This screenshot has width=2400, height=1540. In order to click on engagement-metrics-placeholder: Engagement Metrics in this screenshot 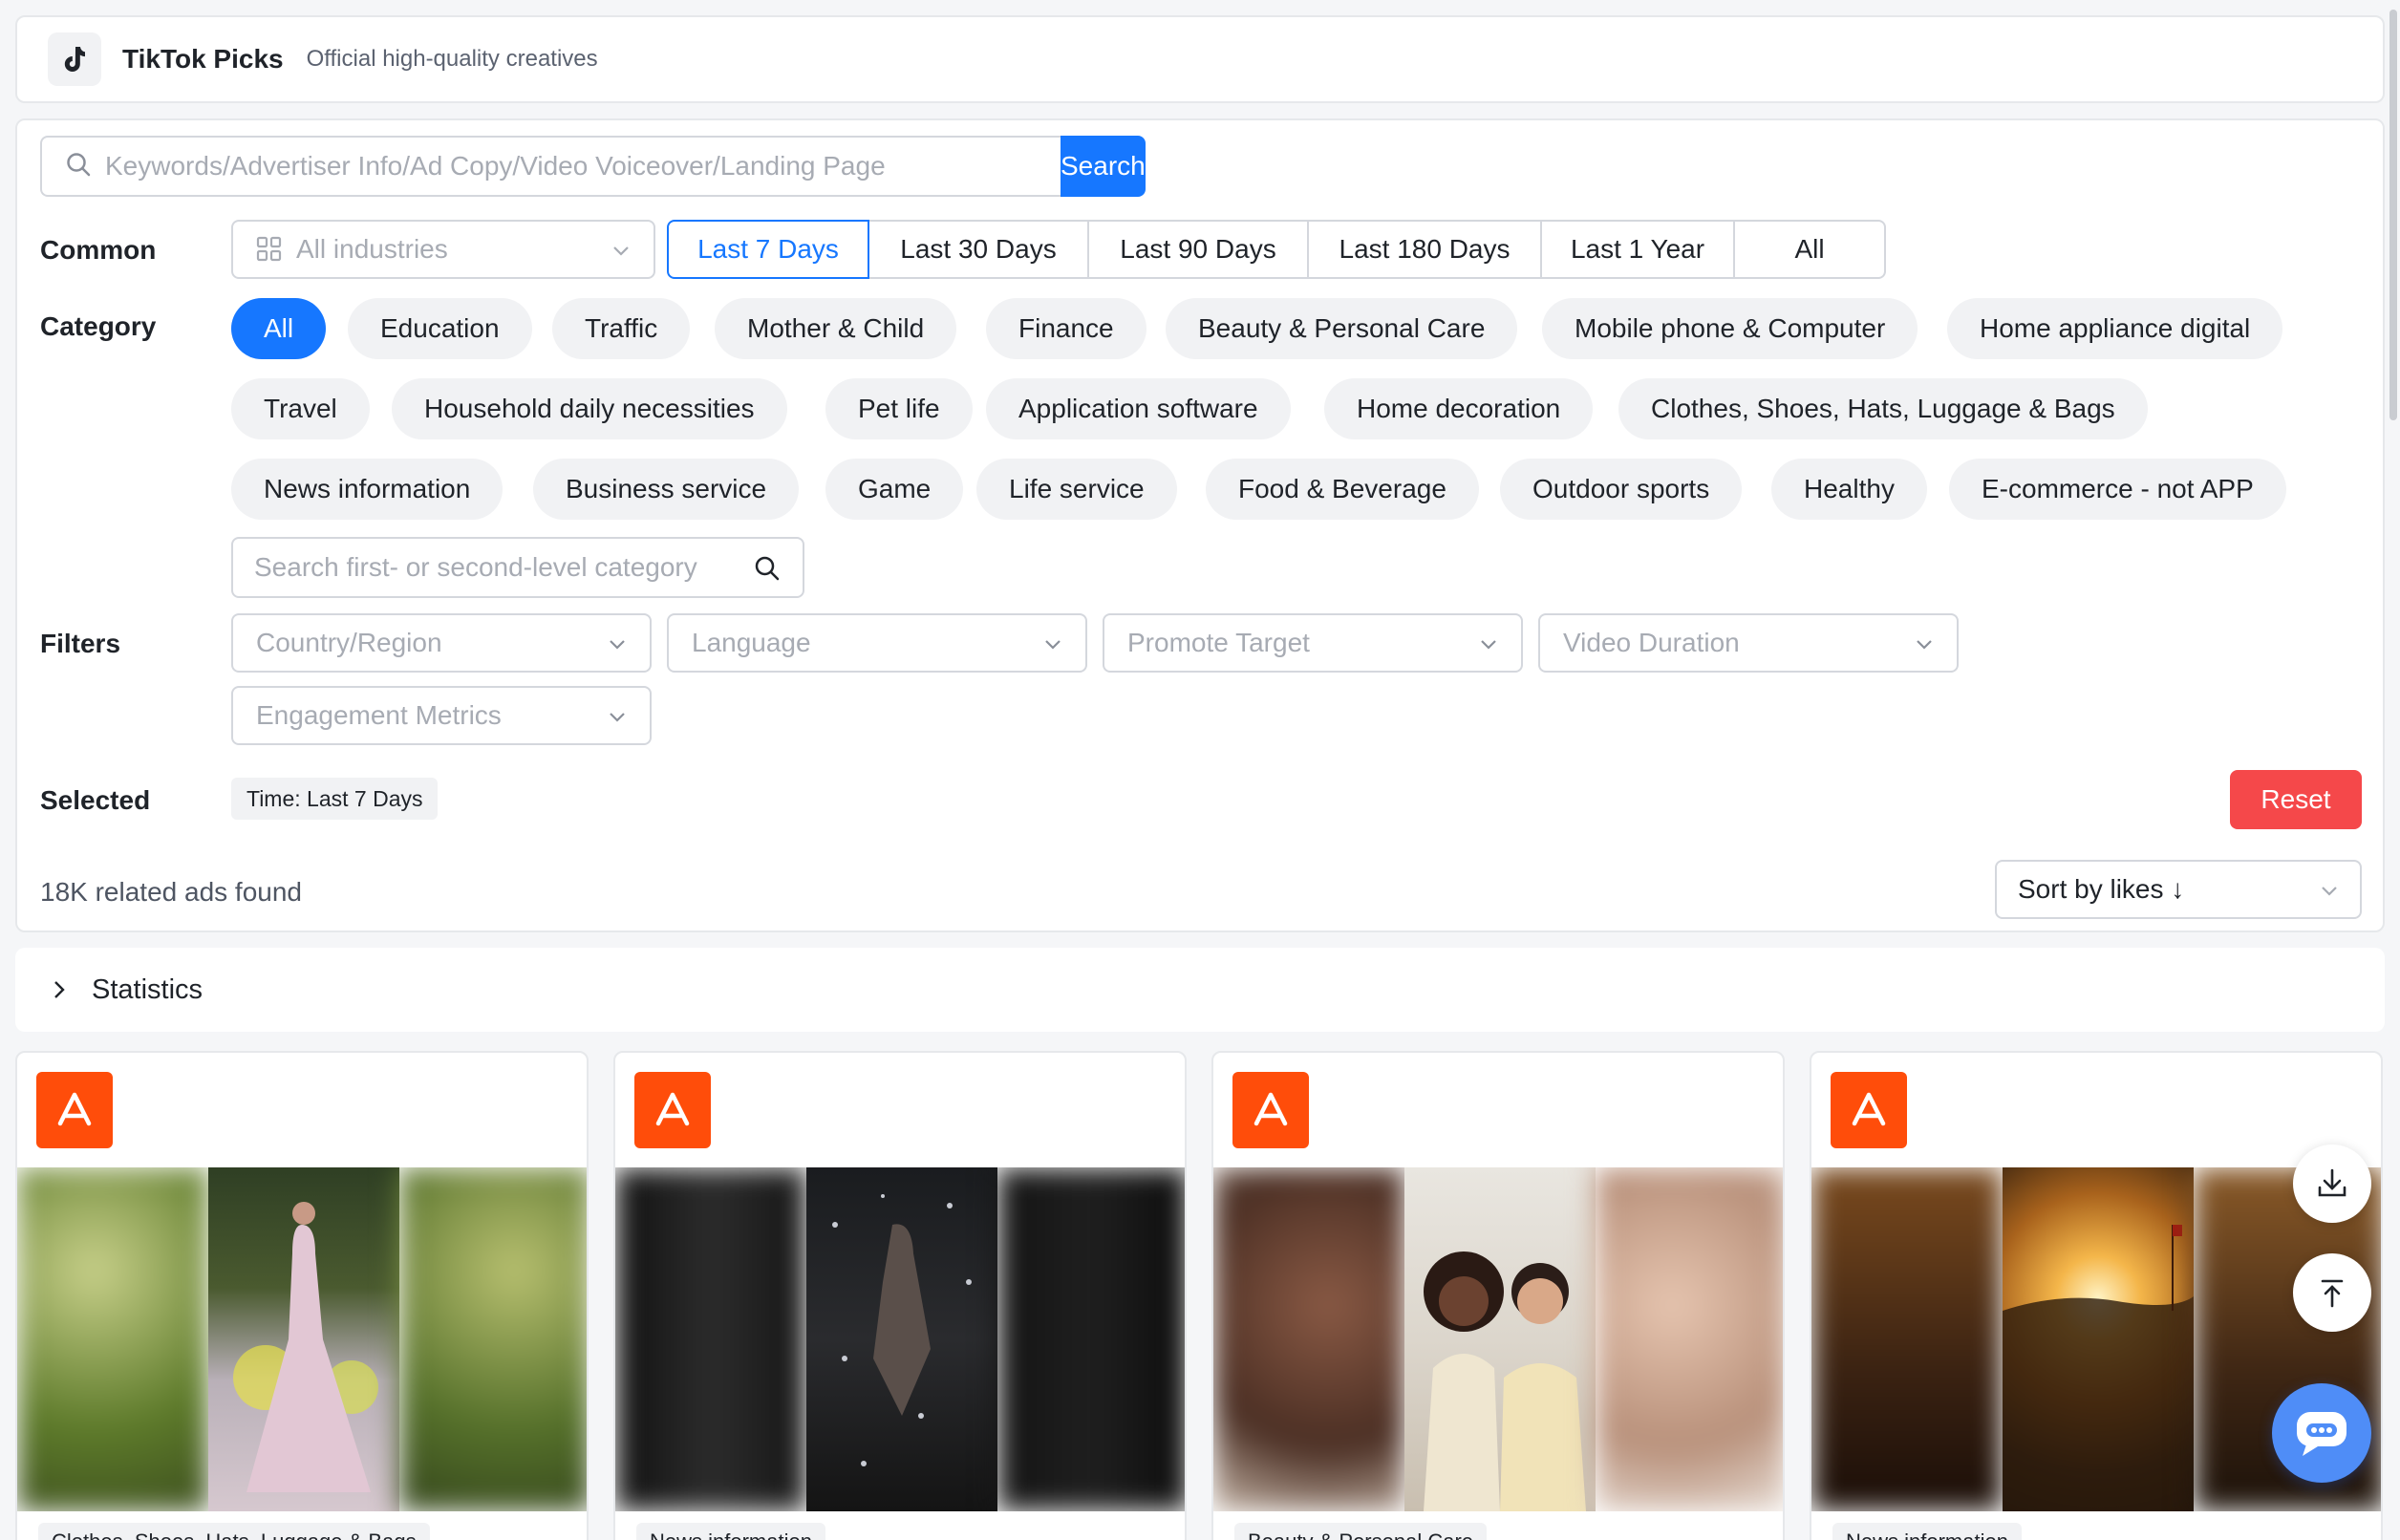, I will do `click(379, 715)`.